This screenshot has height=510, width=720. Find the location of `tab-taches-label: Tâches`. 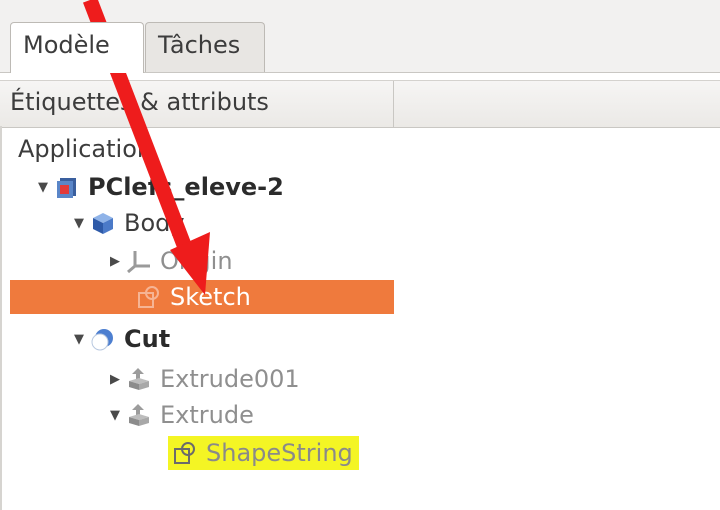

tab-taches-label: Tâches is located at coordinates (199, 45).